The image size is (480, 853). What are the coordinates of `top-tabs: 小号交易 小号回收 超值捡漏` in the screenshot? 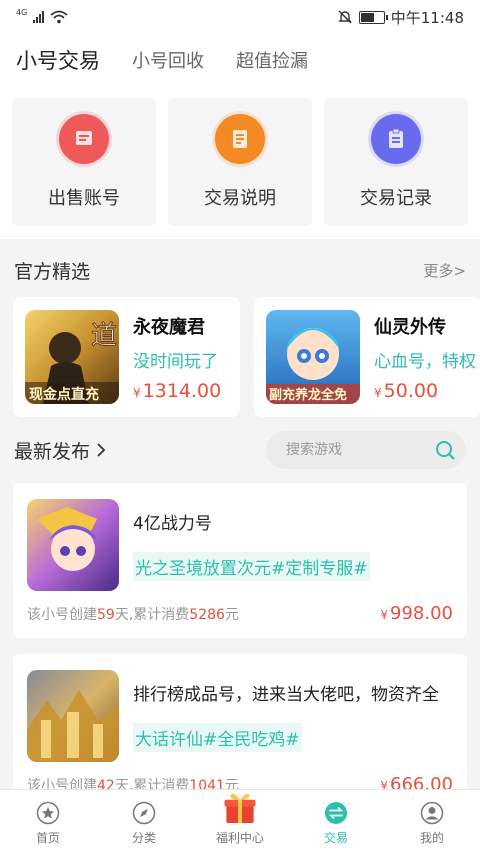 It's located at (240, 60).